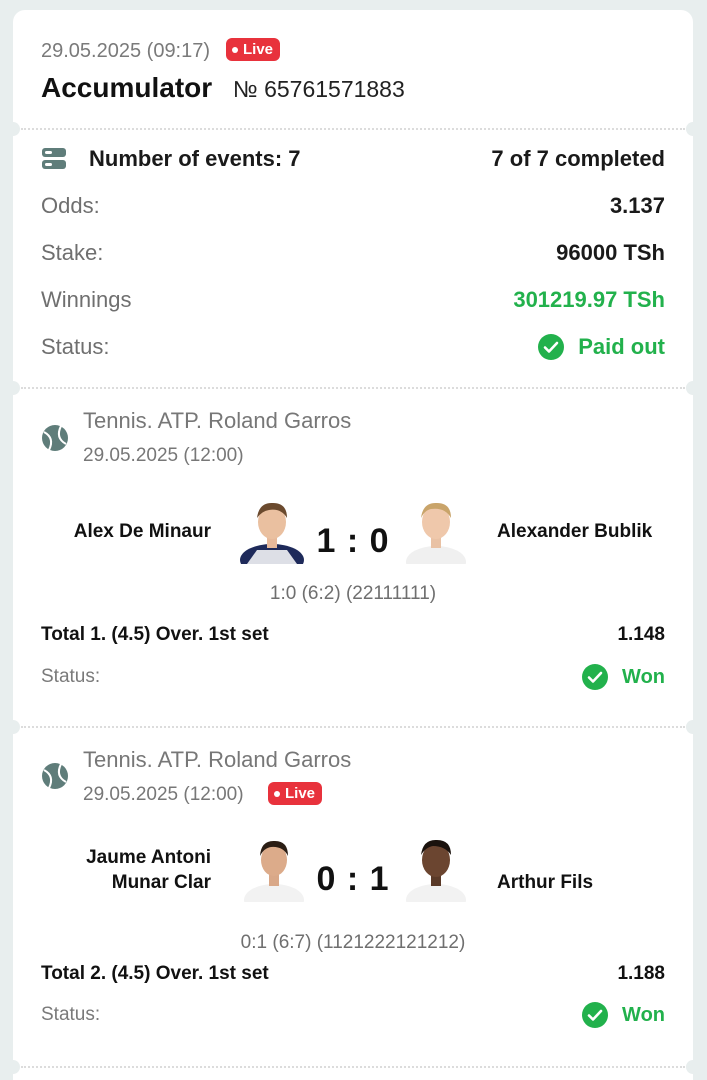 The width and height of the screenshot is (707, 1080). Describe the element at coordinates (70, 205) in the screenshot. I see `odds-label: Odds:` at that location.